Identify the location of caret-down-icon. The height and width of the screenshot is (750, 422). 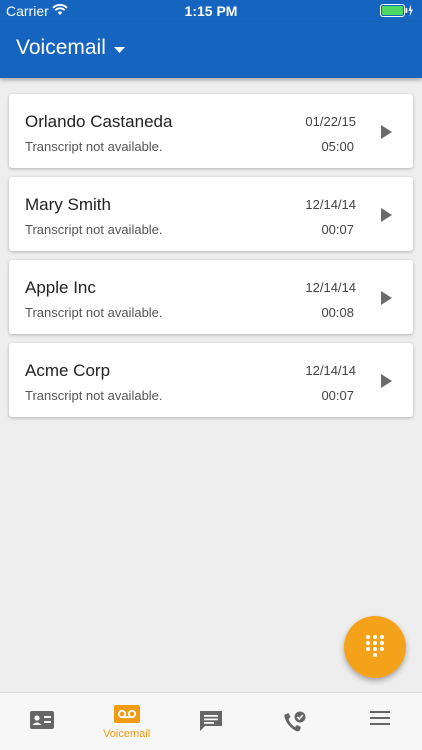
(119, 49).